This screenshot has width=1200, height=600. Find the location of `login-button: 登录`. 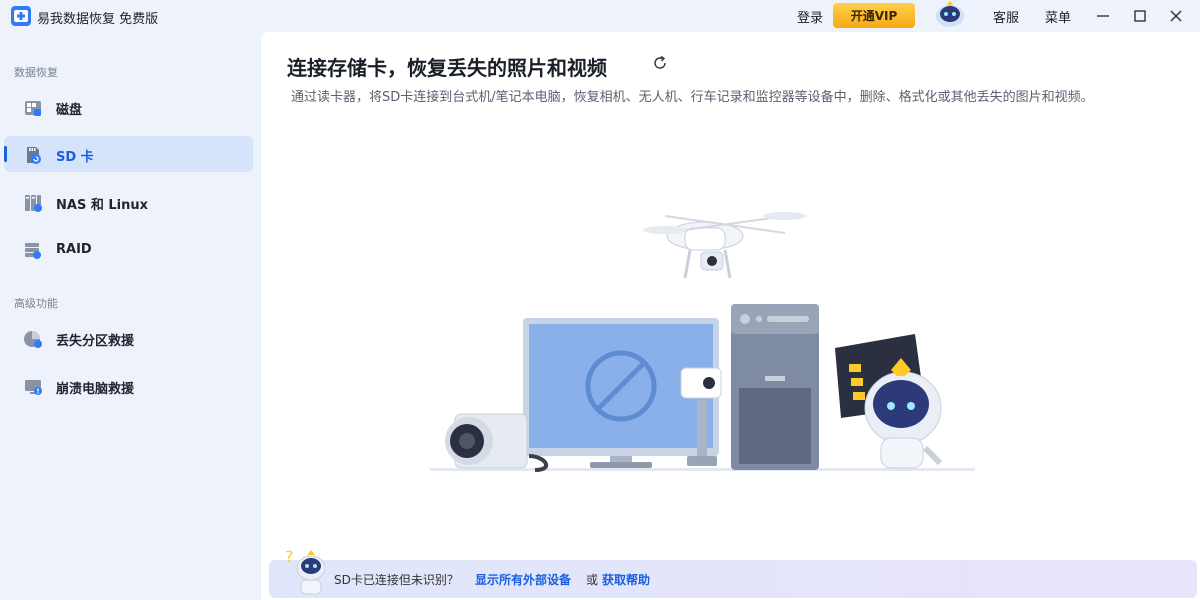

login-button: 登录 is located at coordinates (810, 16).